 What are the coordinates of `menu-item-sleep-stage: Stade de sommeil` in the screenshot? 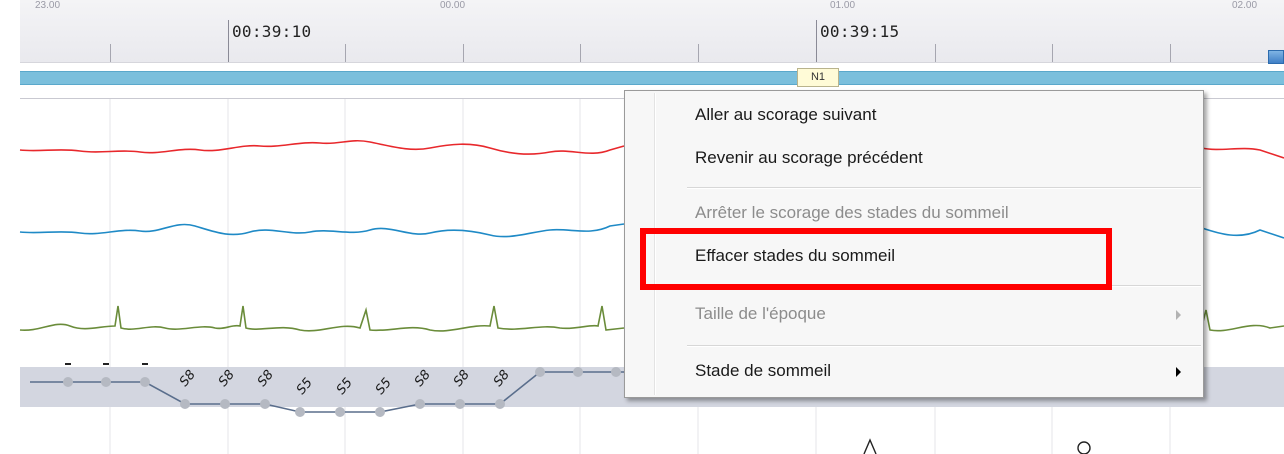 It's located at (763, 371).